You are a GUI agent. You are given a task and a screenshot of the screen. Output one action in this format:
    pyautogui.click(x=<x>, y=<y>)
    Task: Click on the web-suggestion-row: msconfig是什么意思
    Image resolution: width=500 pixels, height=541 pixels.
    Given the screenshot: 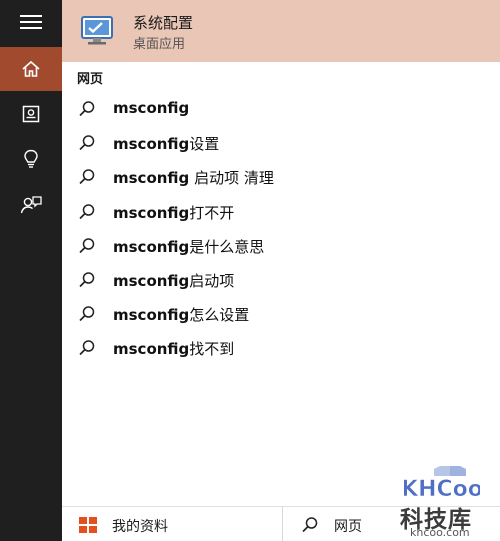 What is the action you would take?
    pyautogui.click(x=281, y=245)
    